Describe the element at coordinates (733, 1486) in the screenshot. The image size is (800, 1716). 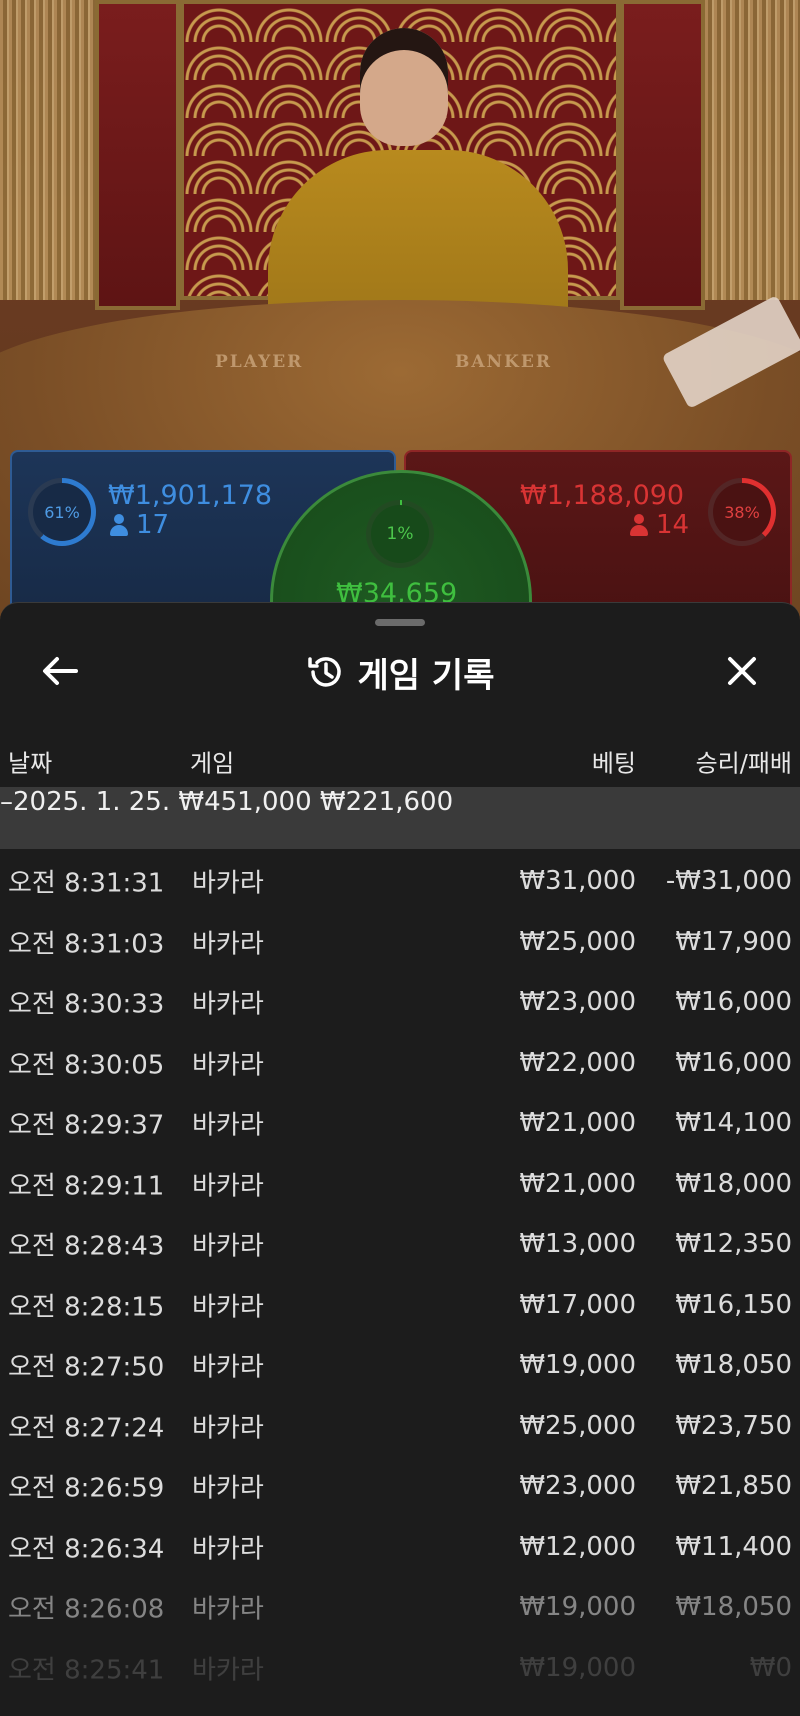
I see `row-winloss: ₩21,850` at that location.